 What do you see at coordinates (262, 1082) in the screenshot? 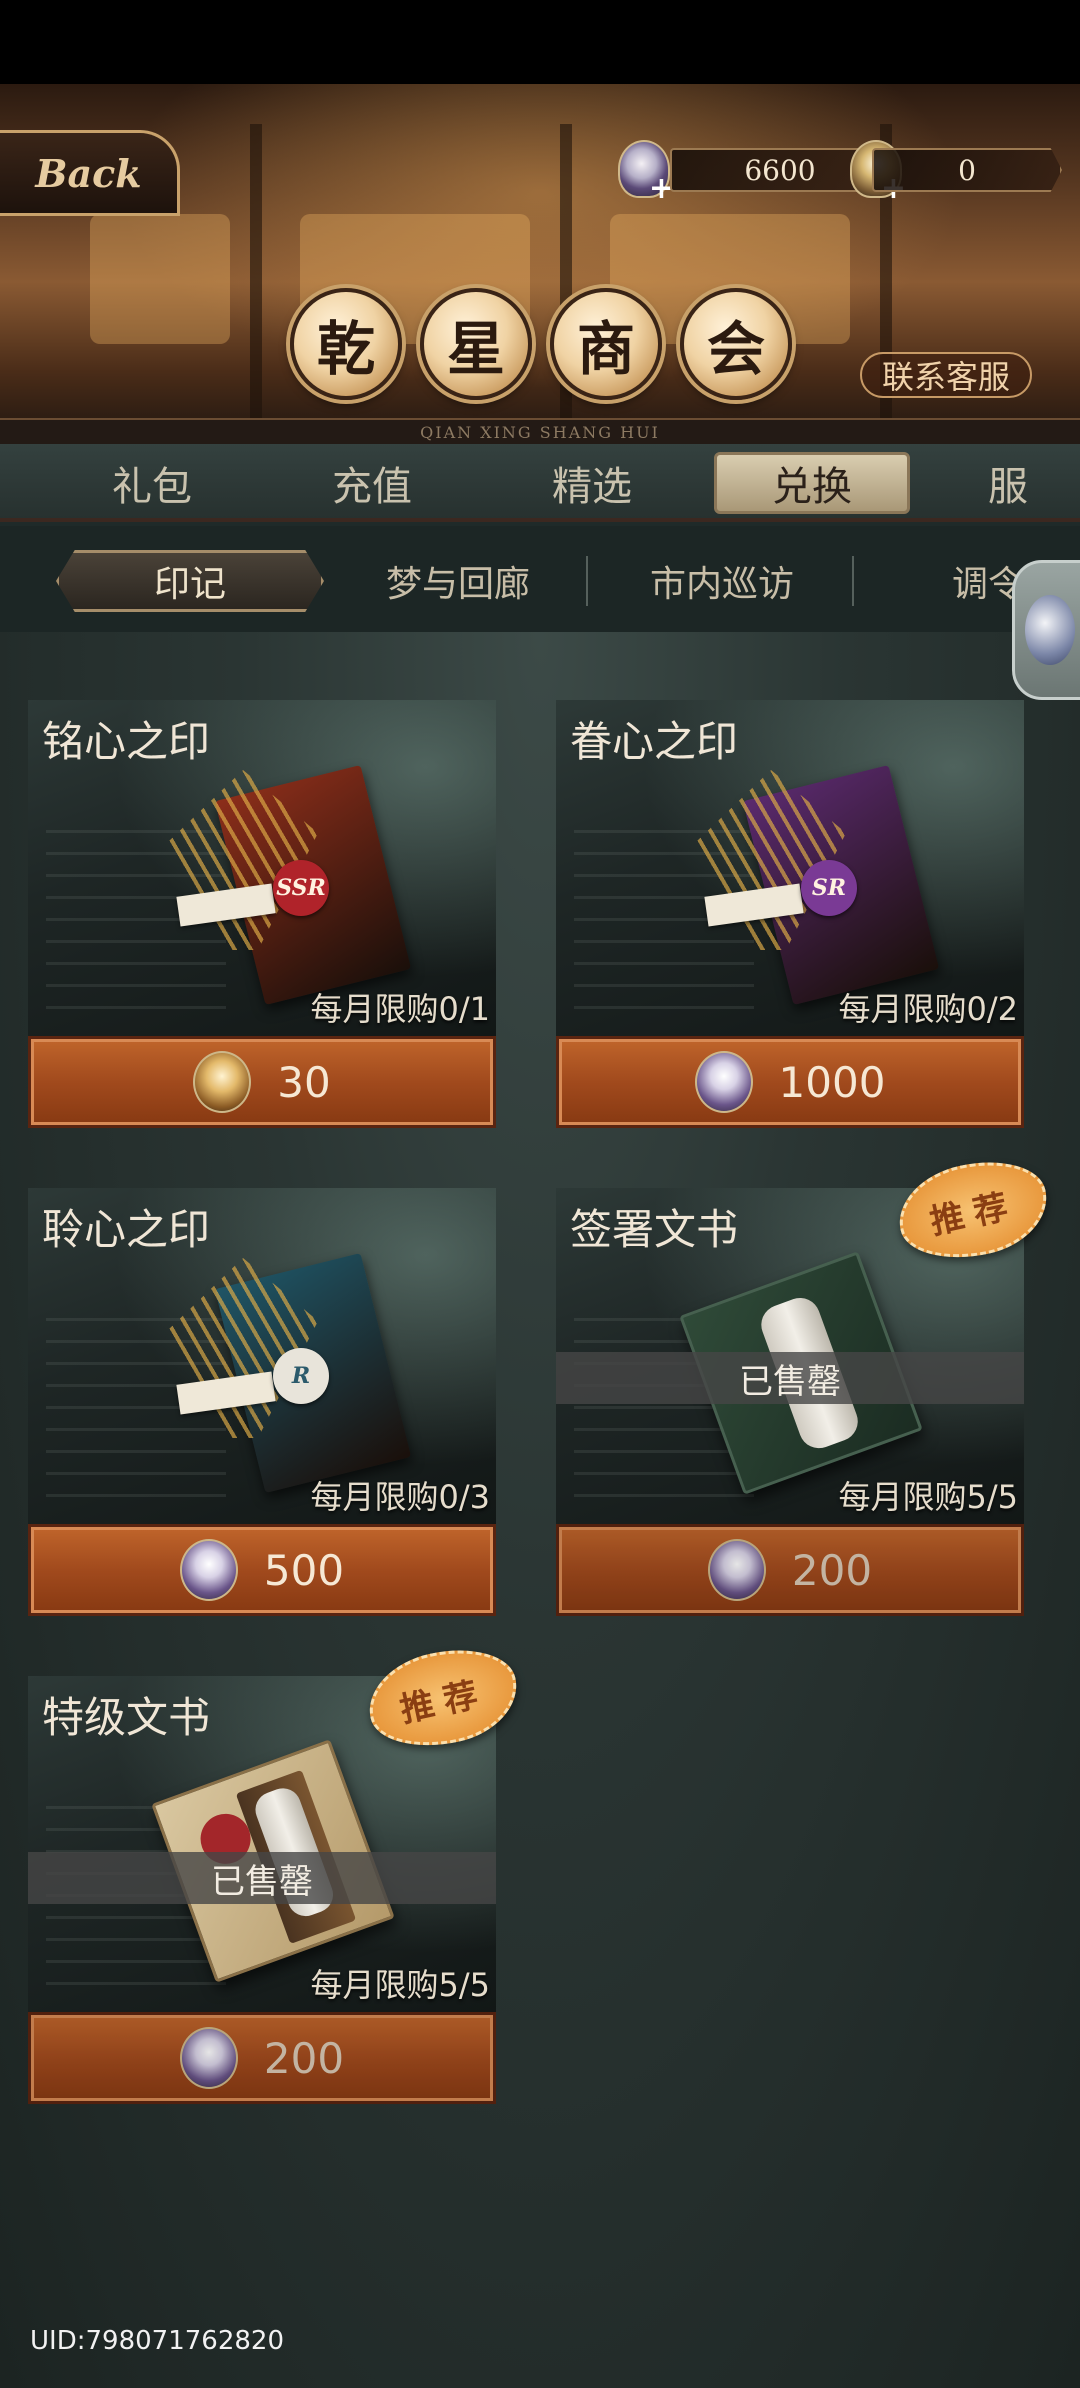
I see `buy-button: 30` at bounding box center [262, 1082].